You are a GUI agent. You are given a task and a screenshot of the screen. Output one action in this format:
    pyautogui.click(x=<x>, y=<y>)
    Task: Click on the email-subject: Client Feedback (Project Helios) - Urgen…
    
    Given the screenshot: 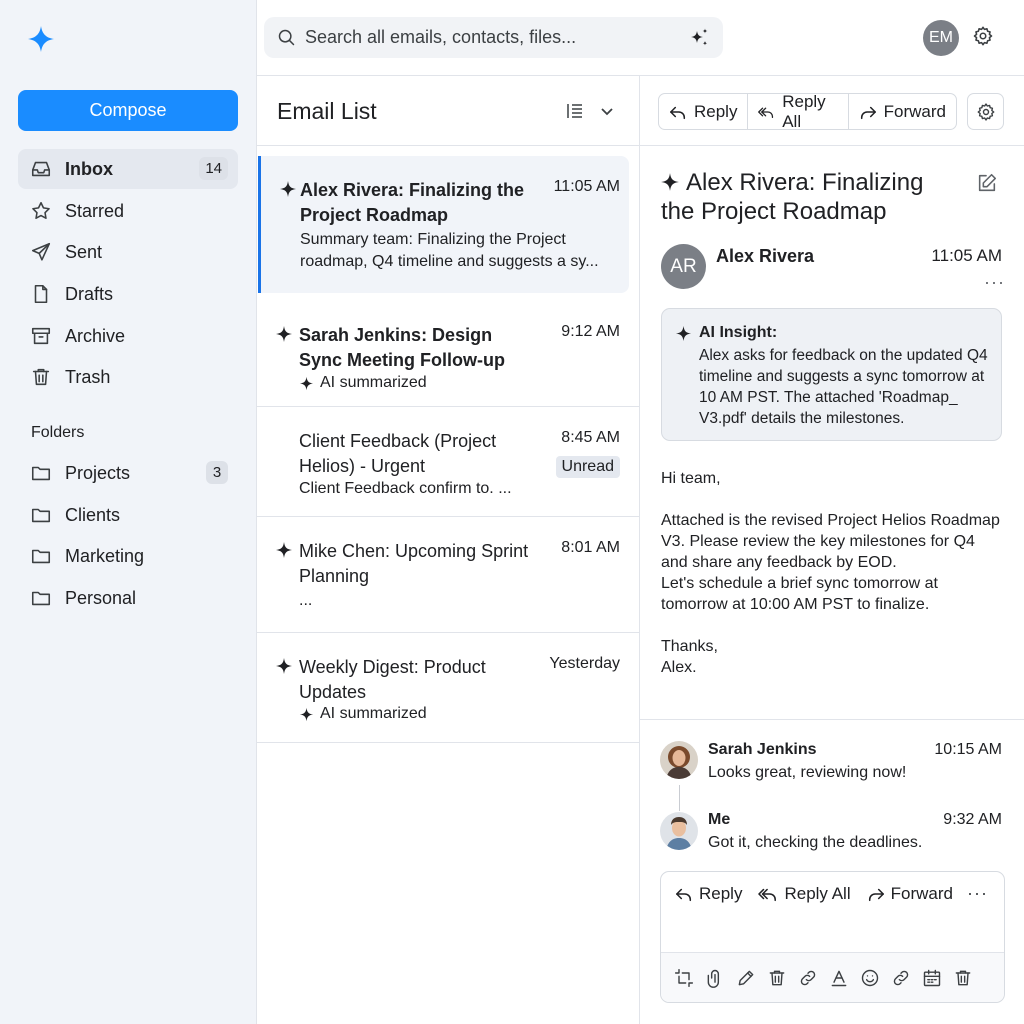 What is the action you would take?
    pyautogui.click(x=398, y=453)
    